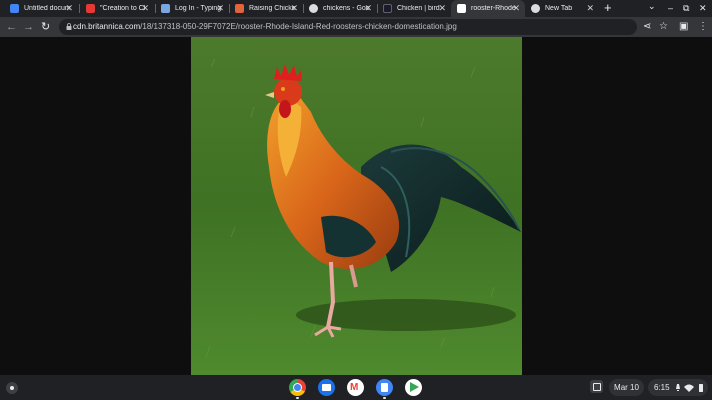 The height and width of the screenshot is (400, 712). I want to click on tab-raising-chickens: Raising Chicke ✕, so click(266, 8).